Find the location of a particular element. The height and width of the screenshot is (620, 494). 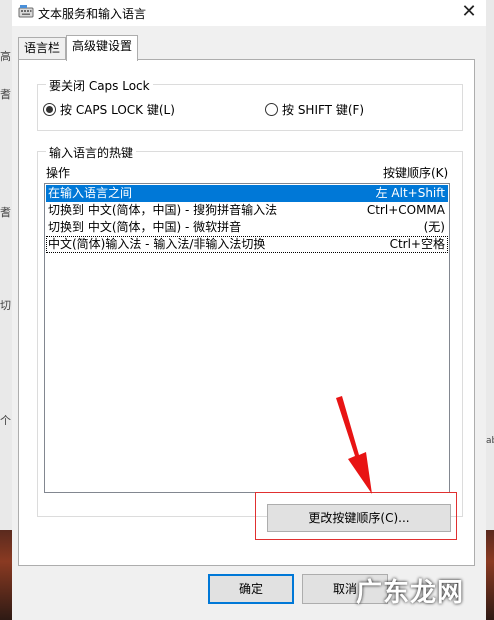

background-text: 个 is located at coordinates (5, 420).